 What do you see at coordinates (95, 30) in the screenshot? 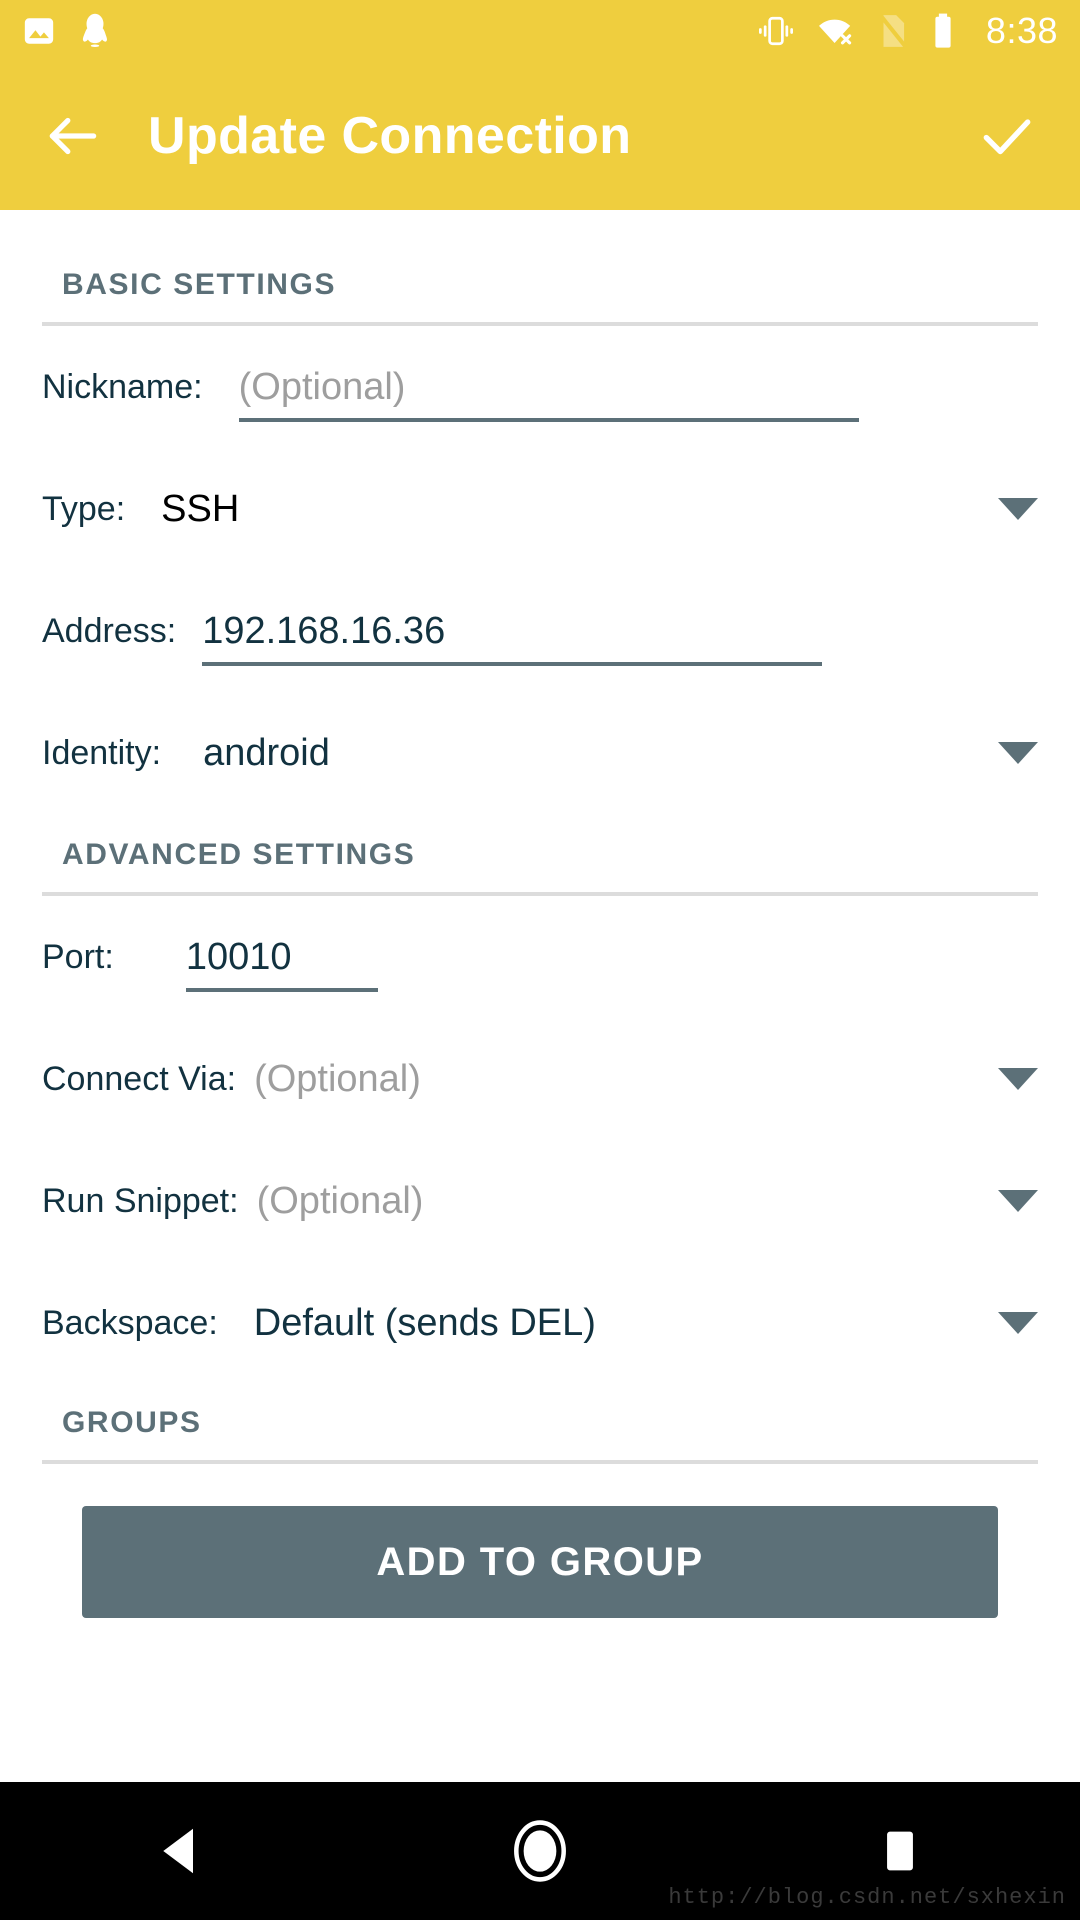
I see `qq-penguin-icon` at bounding box center [95, 30].